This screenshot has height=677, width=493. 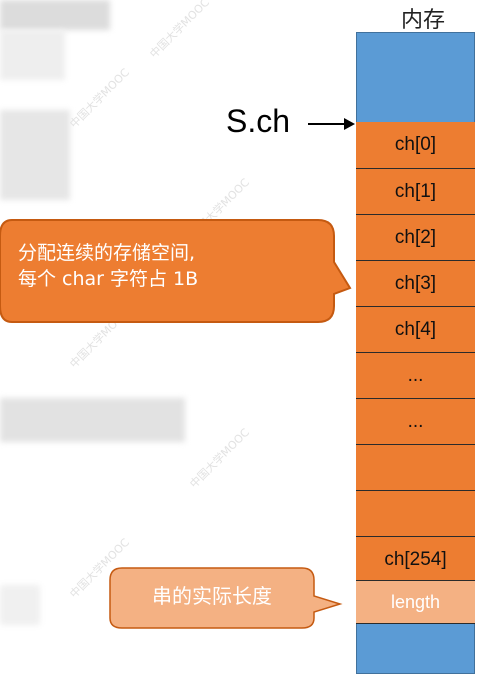 What do you see at coordinates (107, 253) in the screenshot?
I see `storage-callout-line1: 分配连续的存储空间,` at bounding box center [107, 253].